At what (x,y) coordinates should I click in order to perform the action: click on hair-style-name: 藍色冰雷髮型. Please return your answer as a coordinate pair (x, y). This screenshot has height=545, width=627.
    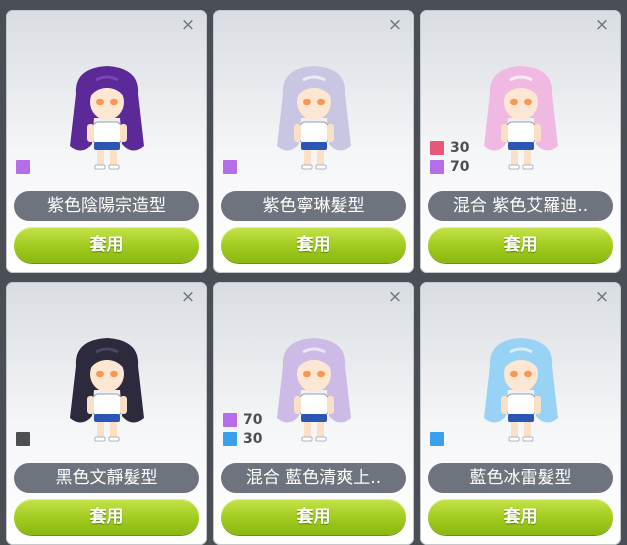
    Looking at the image, I should click on (520, 478).